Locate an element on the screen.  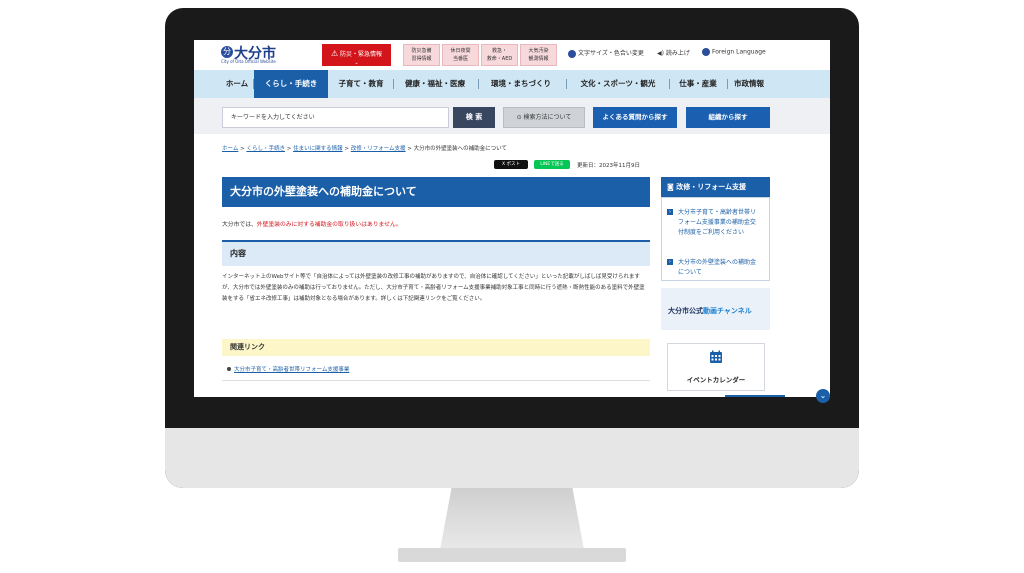
page-note: 大分市では、外壁塗装のみに対する補助金の取り扱いはありません。 is located at coordinates (312, 223).